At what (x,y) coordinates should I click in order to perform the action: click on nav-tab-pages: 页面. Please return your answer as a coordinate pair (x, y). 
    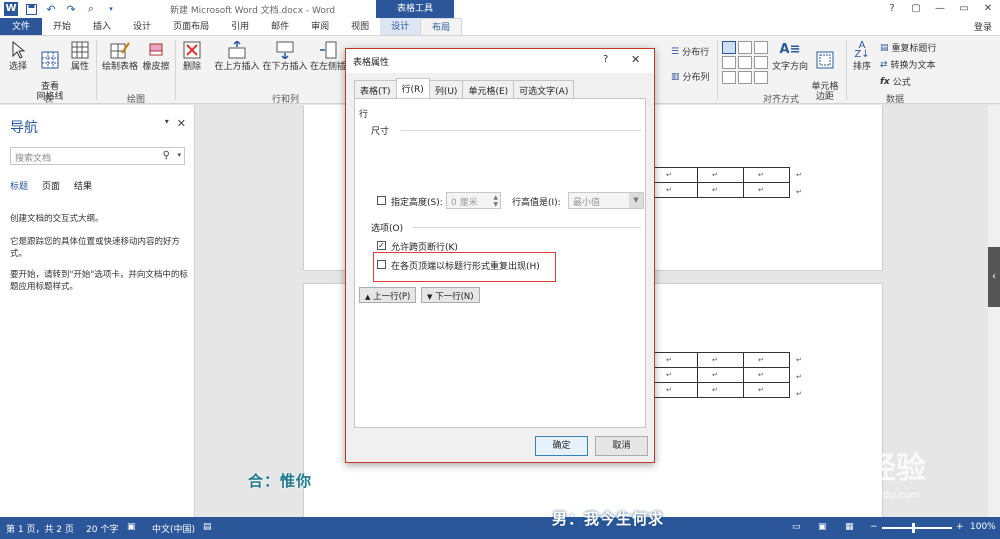
    Looking at the image, I should click on (51, 185).